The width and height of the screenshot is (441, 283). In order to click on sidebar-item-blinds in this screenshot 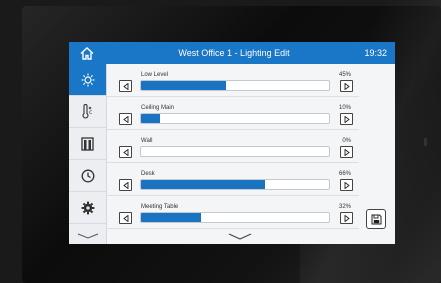, I will do `click(87, 144)`.